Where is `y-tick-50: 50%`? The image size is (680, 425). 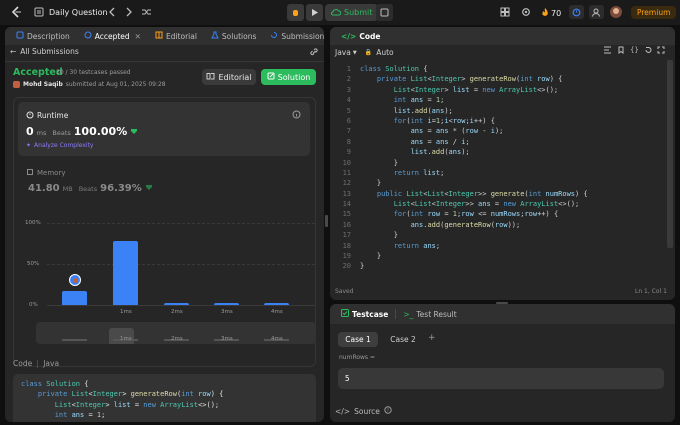 y-tick-50: 50% is located at coordinates (33, 264).